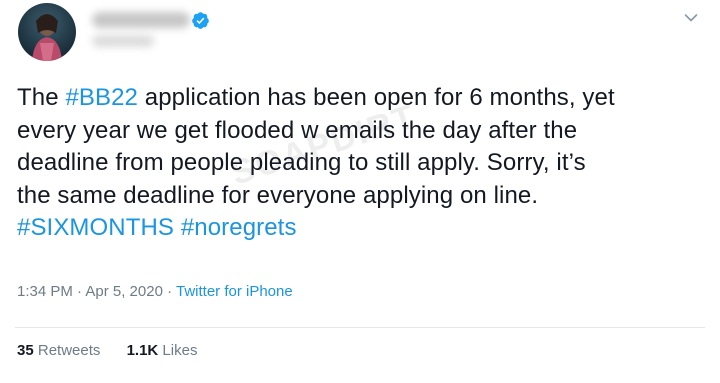 The height and width of the screenshot is (383, 720). What do you see at coordinates (90, 291) in the screenshot?
I see `timestamp: 1:34 PM · Apr 5, 2020` at bounding box center [90, 291].